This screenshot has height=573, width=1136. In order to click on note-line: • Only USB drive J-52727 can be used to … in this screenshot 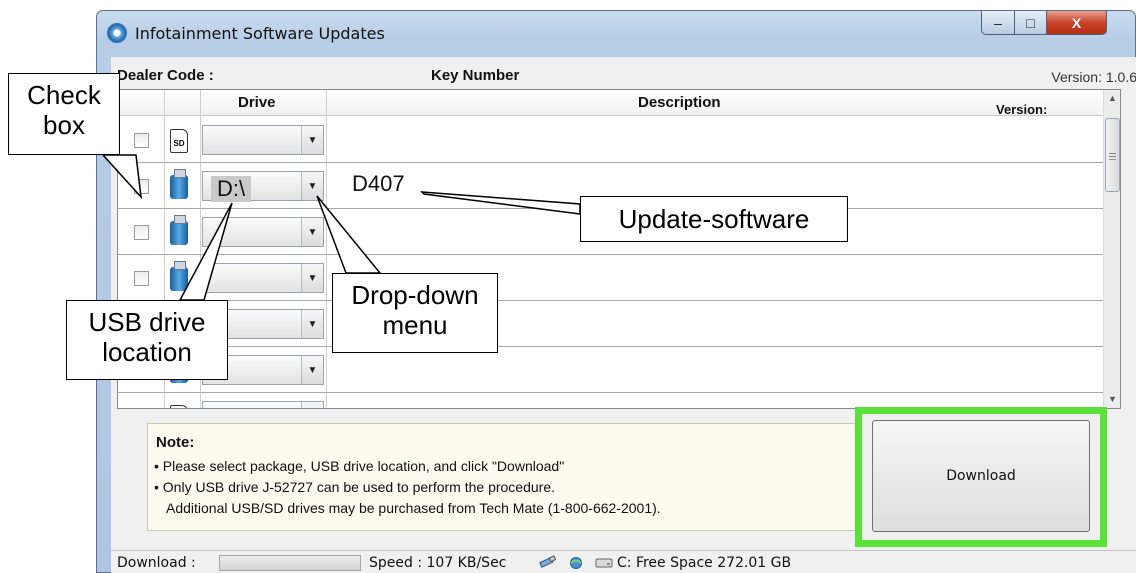, I will do `click(355, 487)`.